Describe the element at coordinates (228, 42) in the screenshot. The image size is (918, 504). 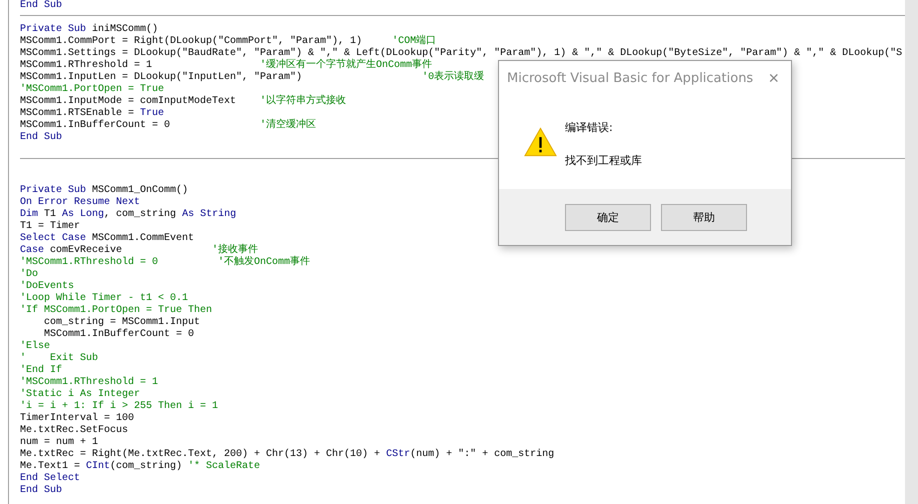
I see `code-line: MSComm1.CommPort = Right(DLookup("CommPort", "Param"), 1) 'COM端口` at that location.